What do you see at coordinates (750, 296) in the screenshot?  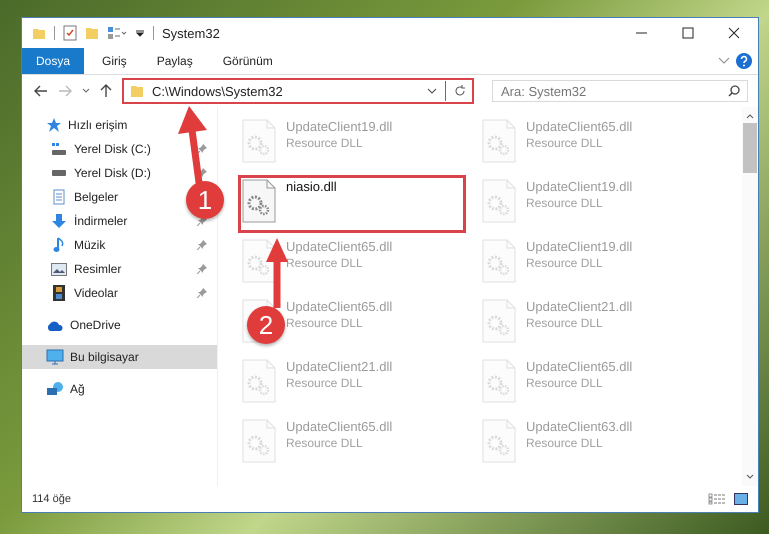 I see `scrollbar` at bounding box center [750, 296].